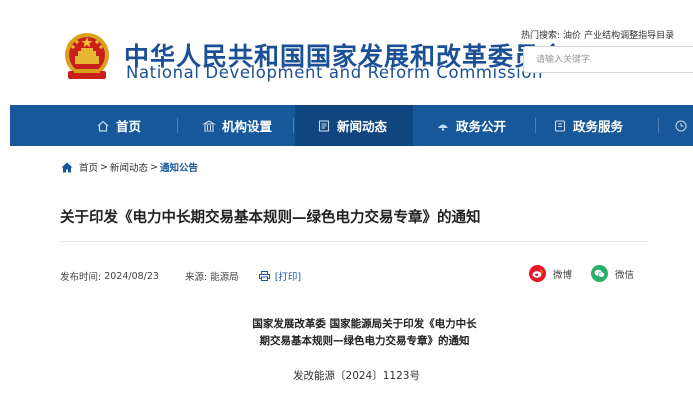 This screenshot has width=693, height=404. Describe the element at coordinates (598, 126) in the screenshot. I see `nav-item-label: 政务服务` at that location.